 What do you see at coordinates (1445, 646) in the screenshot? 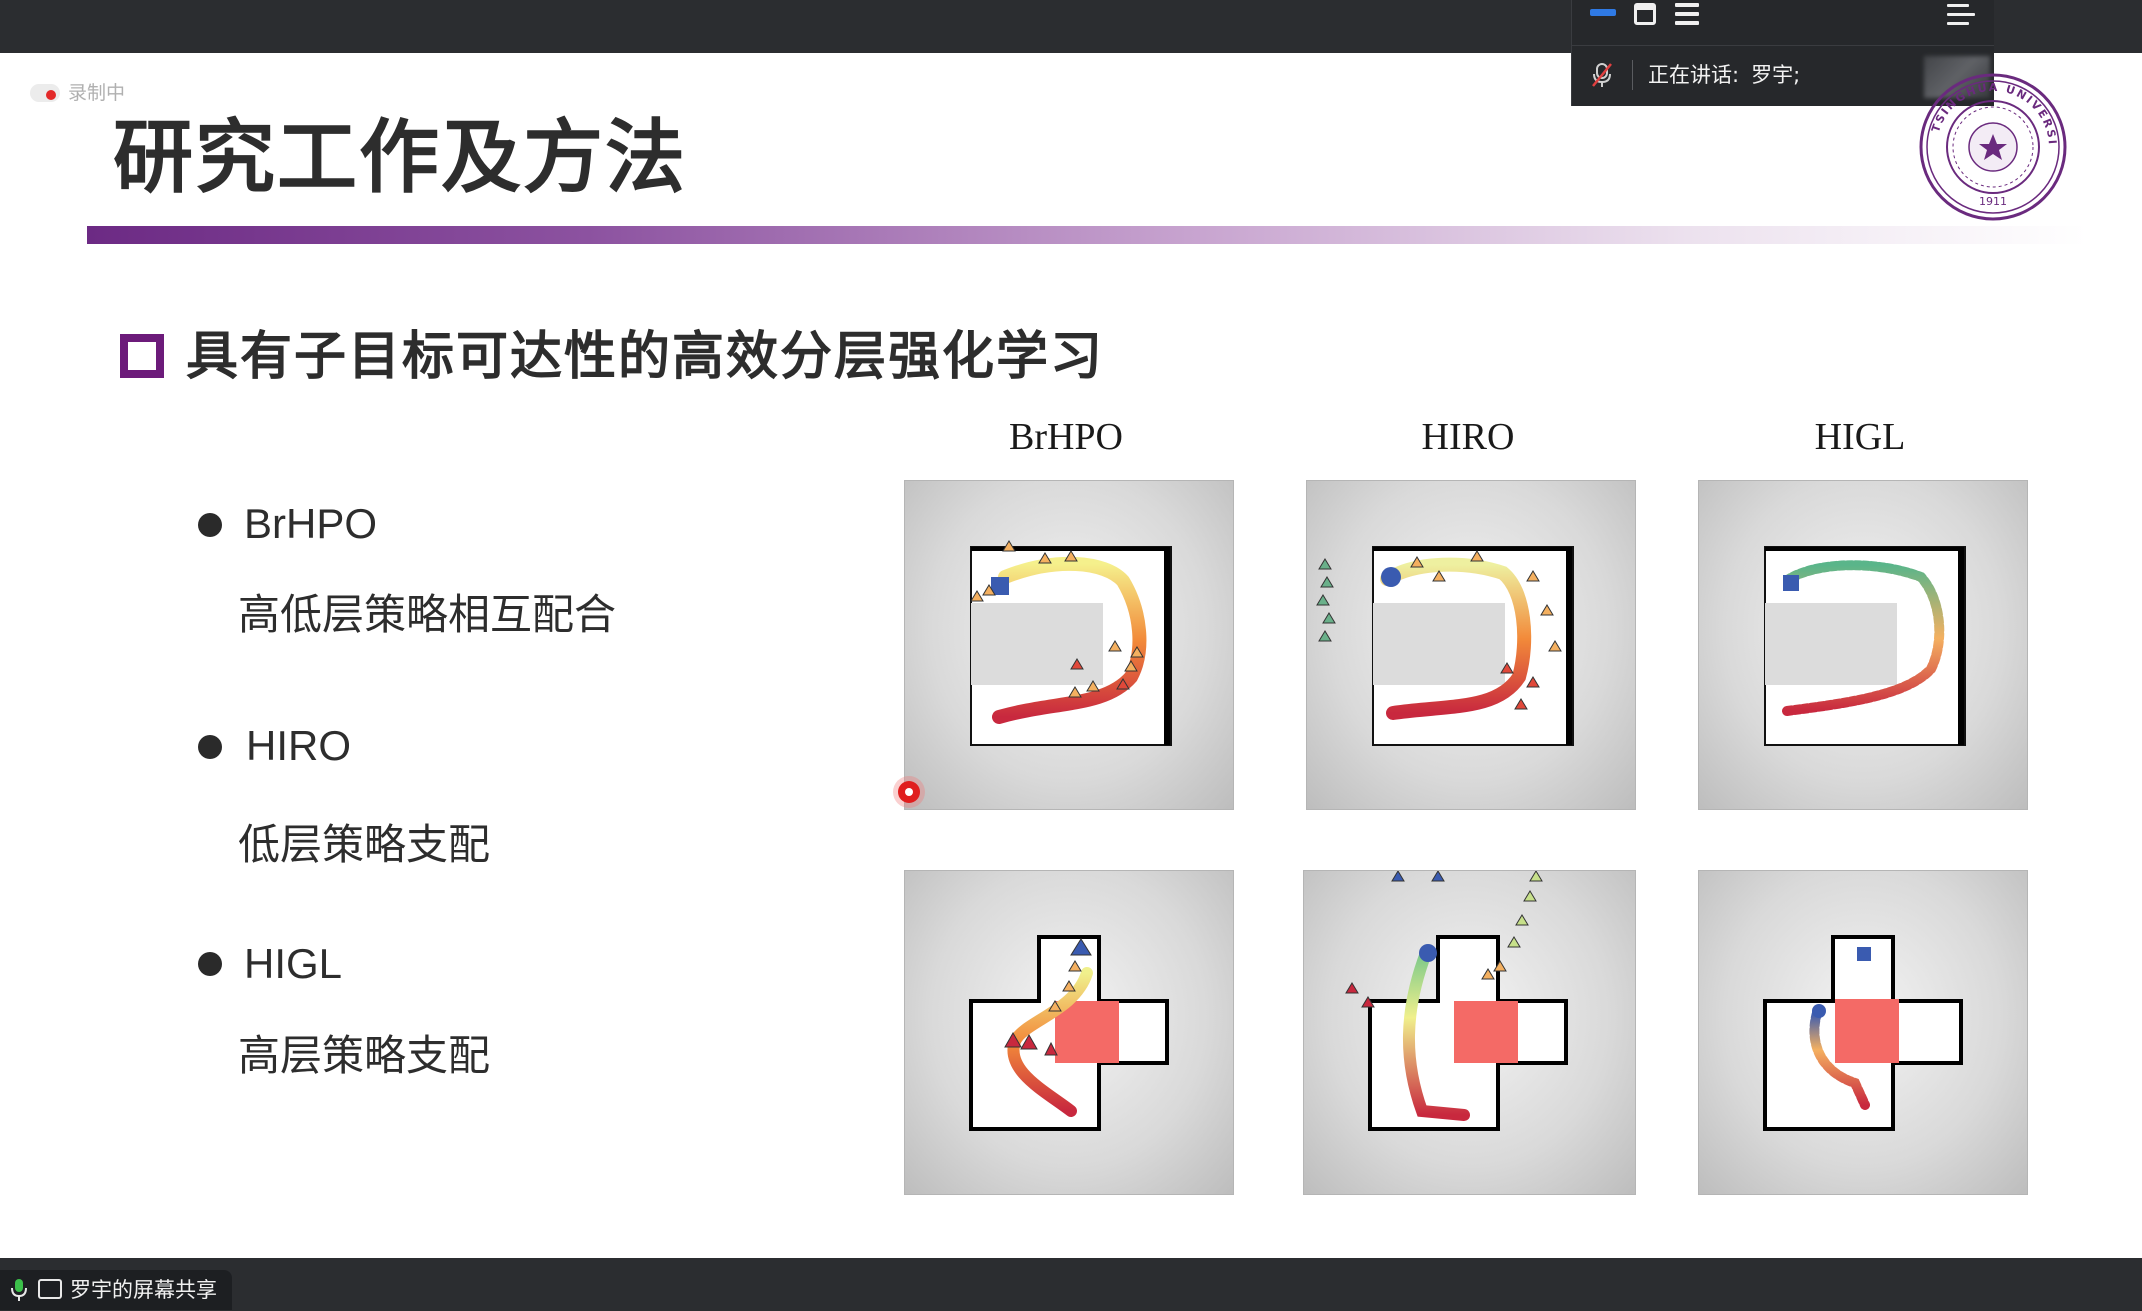
I see `hiro-umaze-trajectory` at bounding box center [1445, 646].